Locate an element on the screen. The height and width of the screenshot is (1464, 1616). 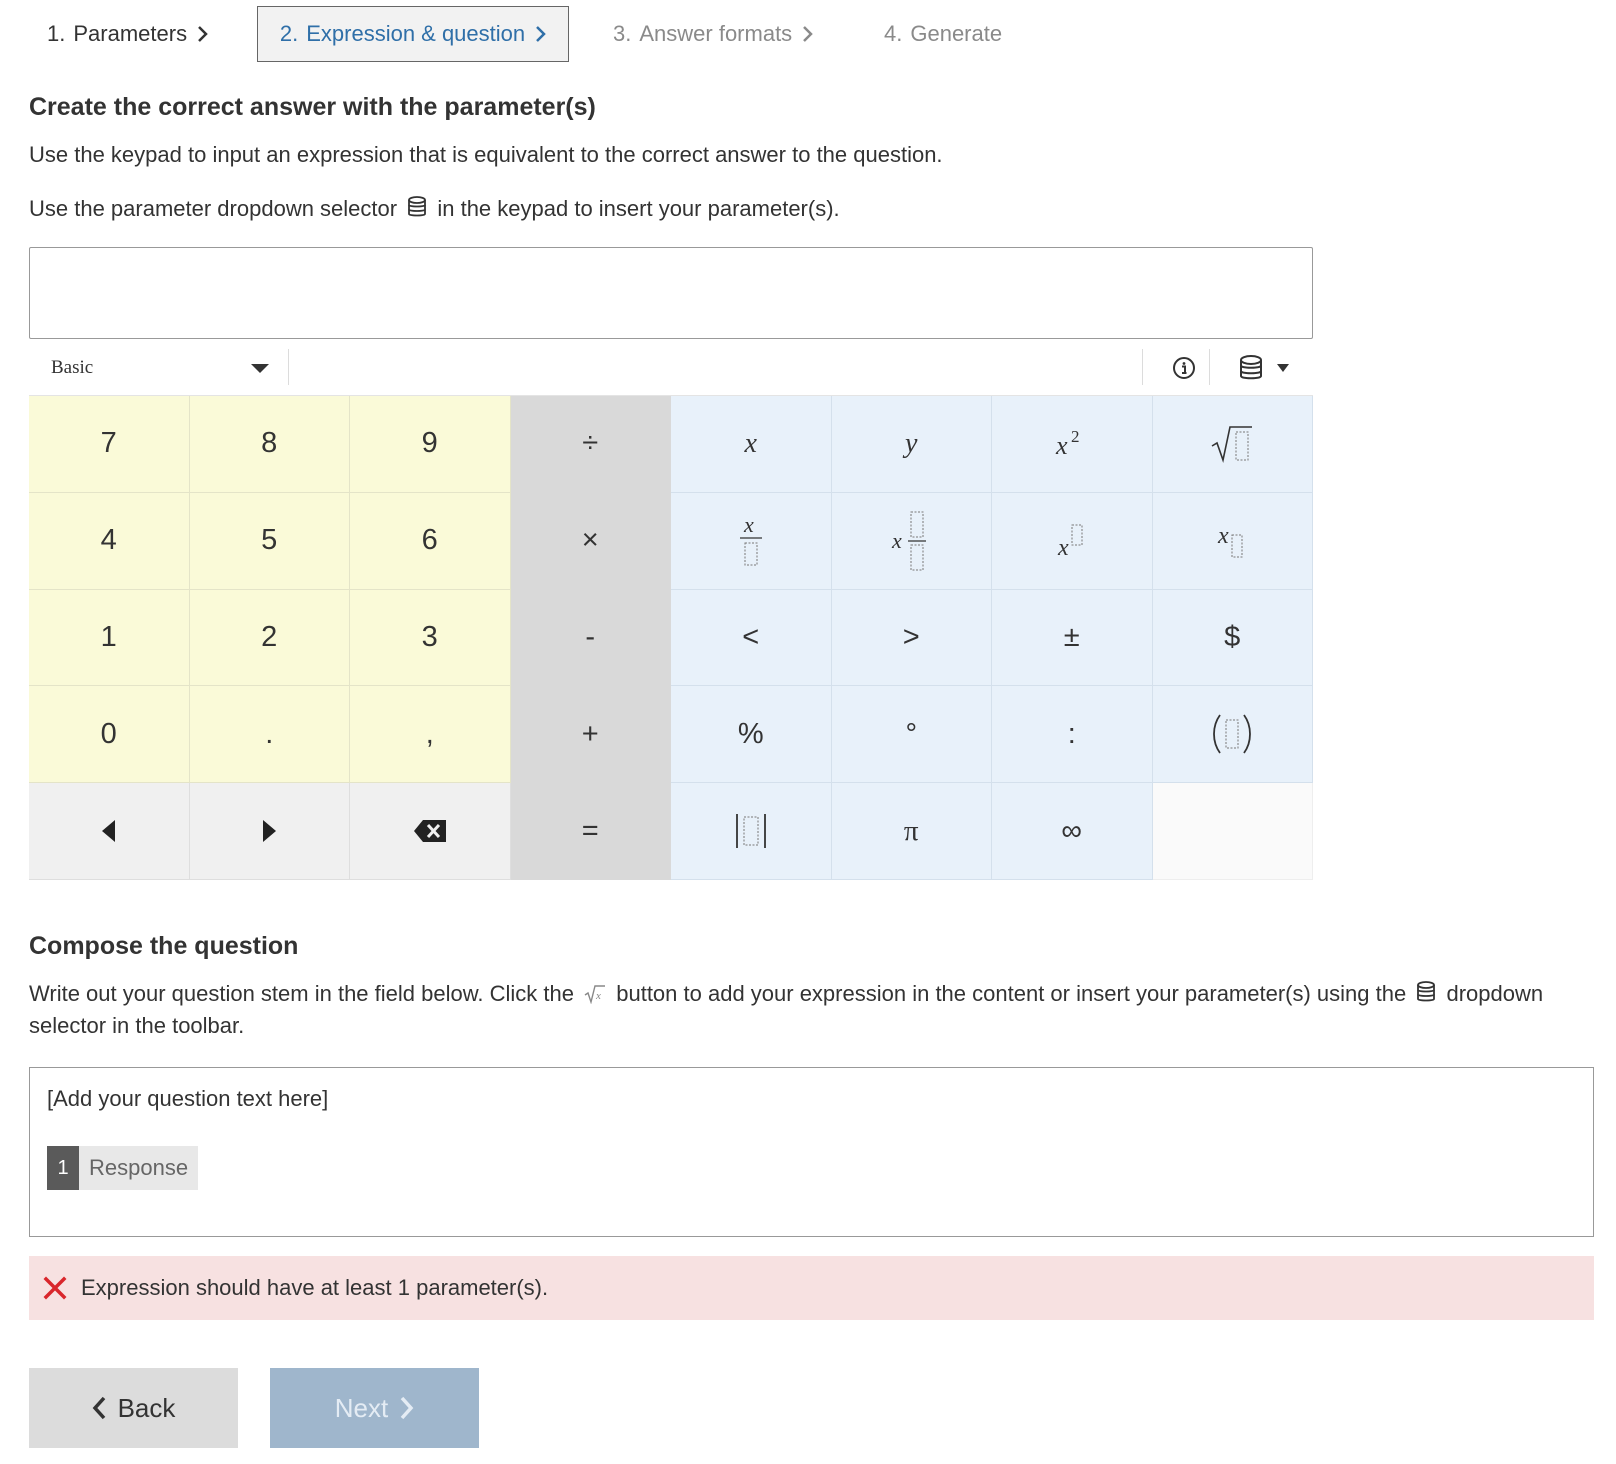
step-parameters: 1. Parameters is located at coordinates (127, 34).